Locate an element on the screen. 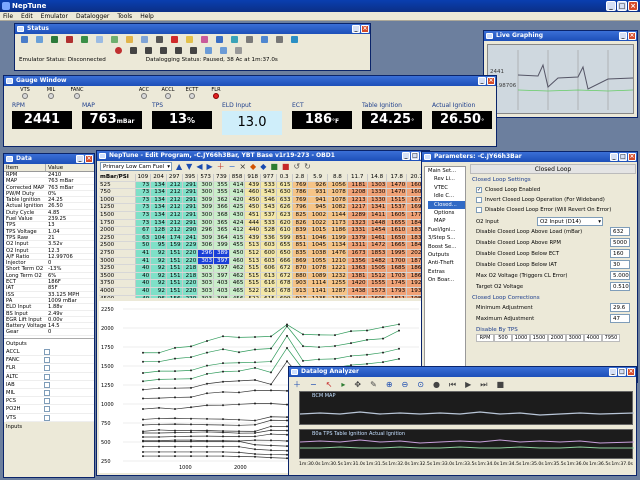  fuel-cell: 1135 is located at coordinates (318, 296).